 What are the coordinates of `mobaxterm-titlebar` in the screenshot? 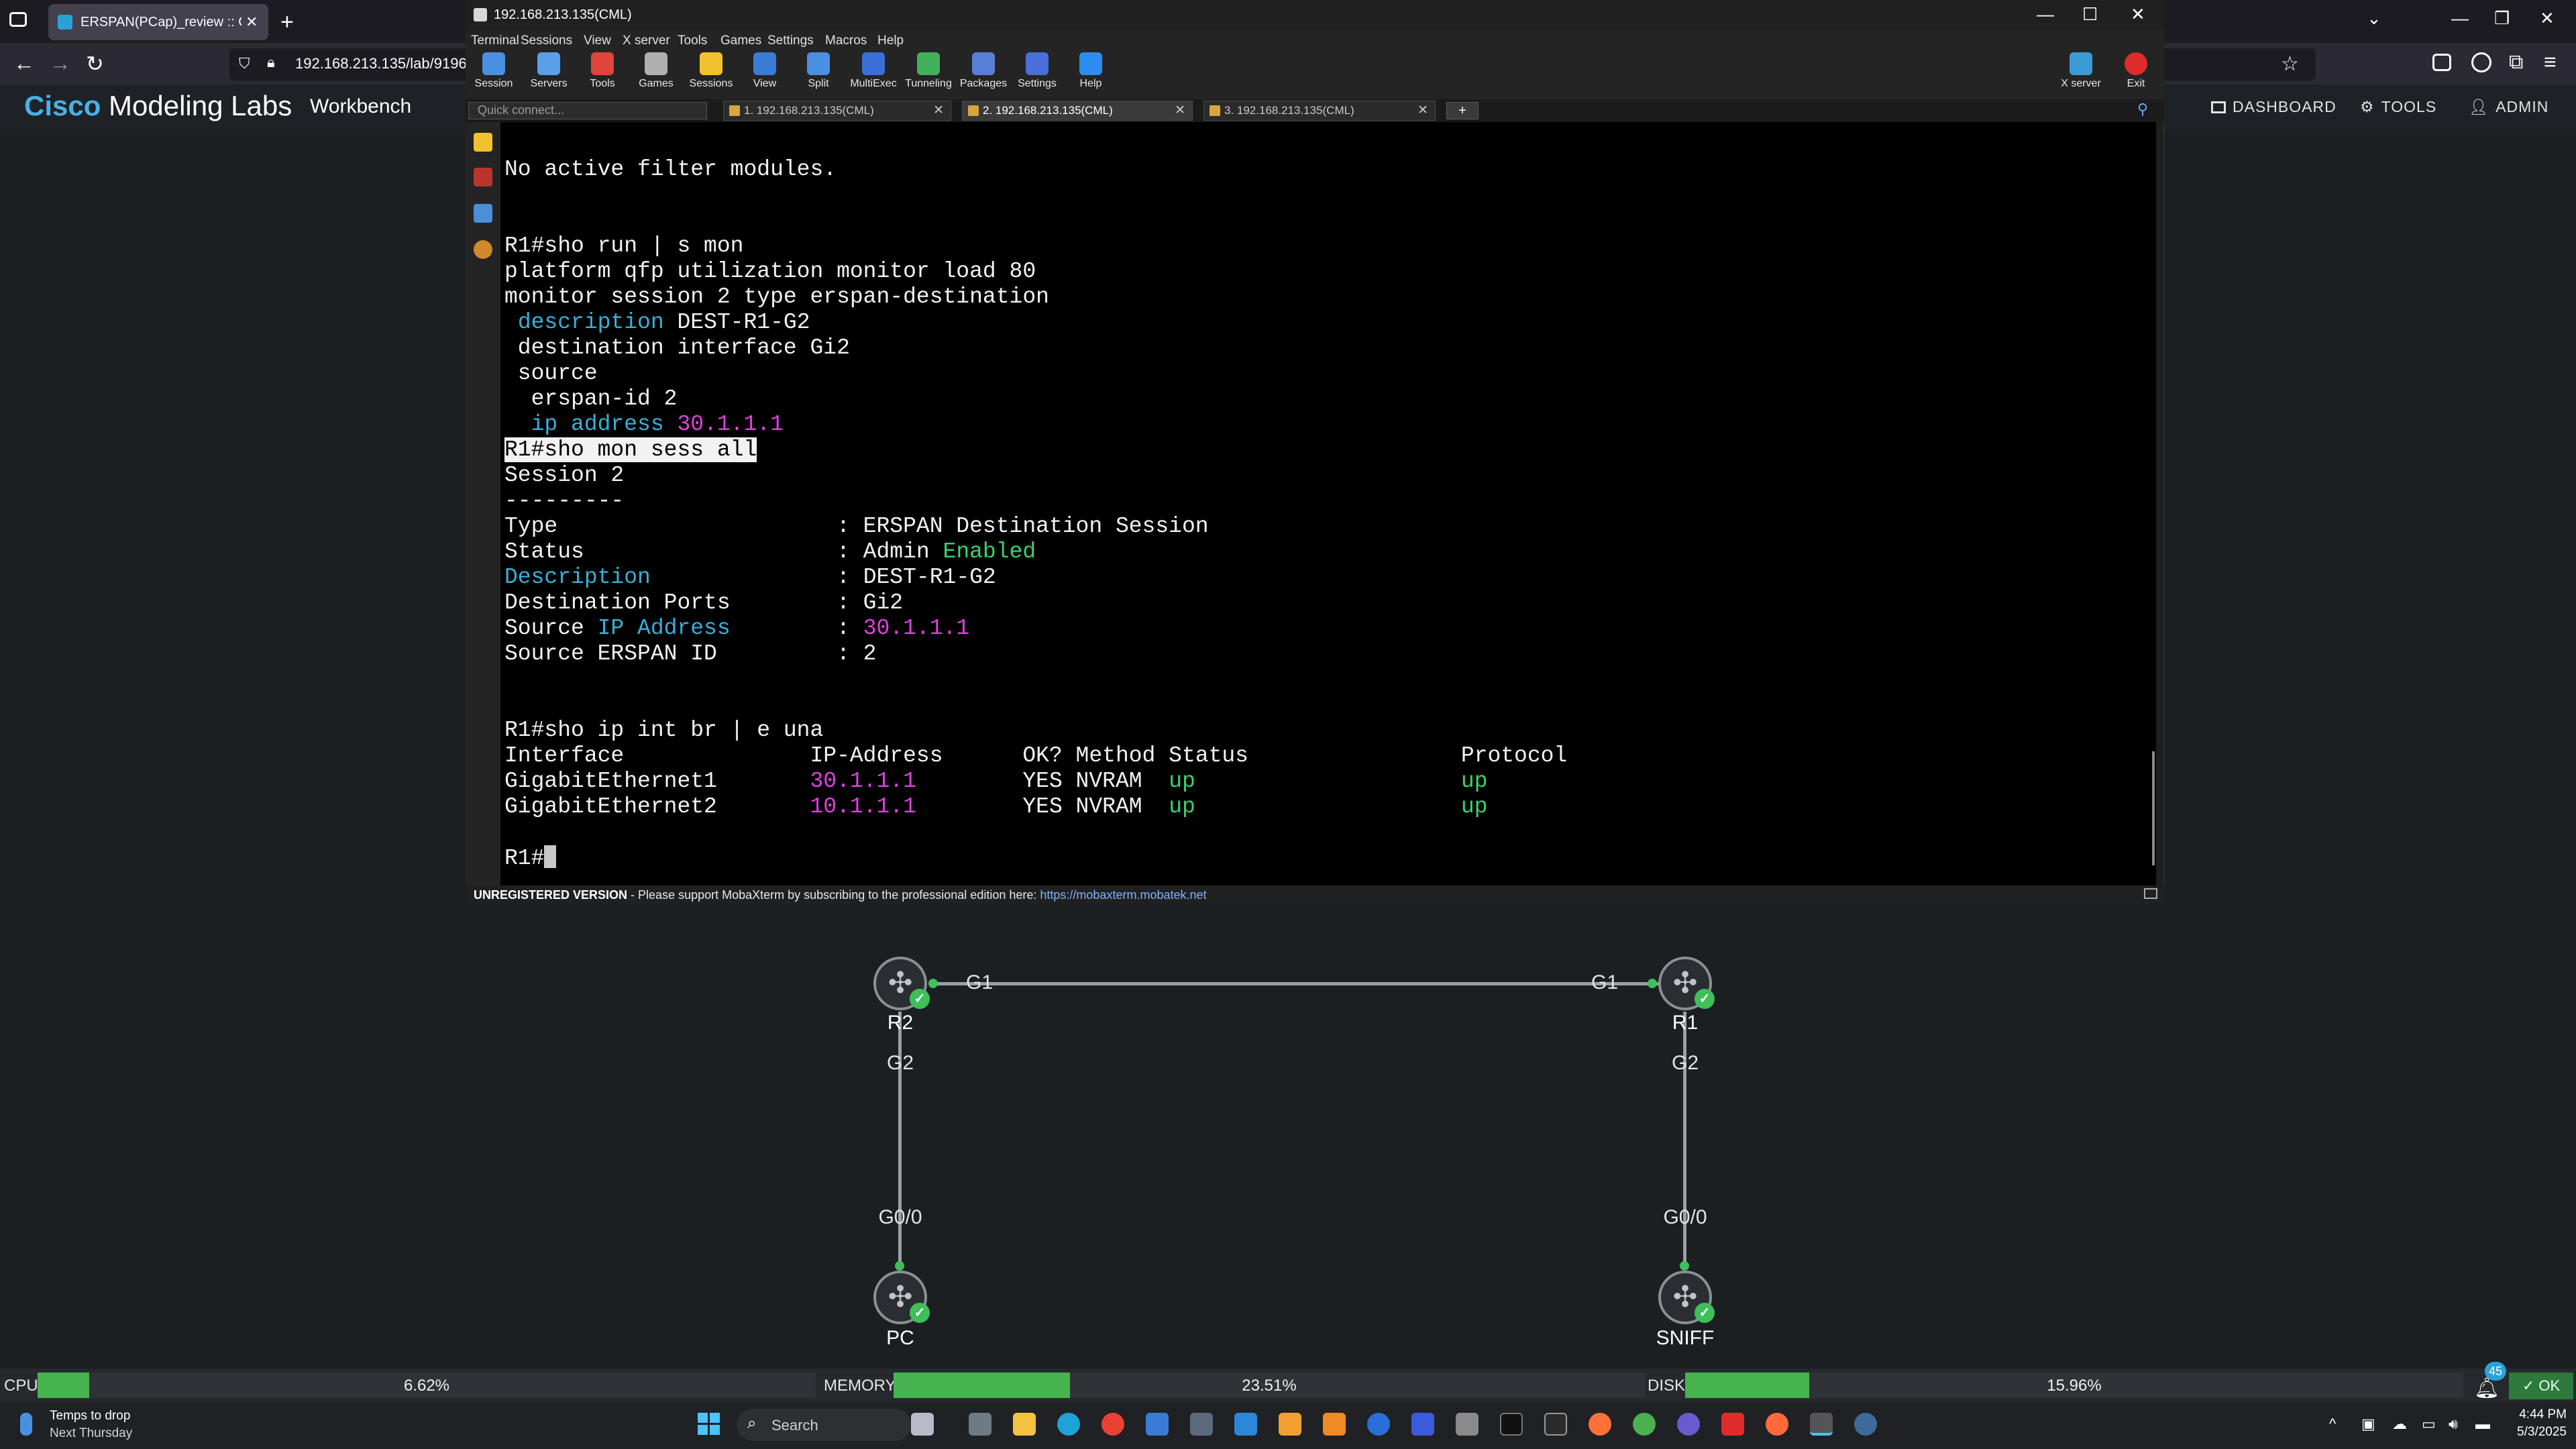 It's located at (1315, 15).